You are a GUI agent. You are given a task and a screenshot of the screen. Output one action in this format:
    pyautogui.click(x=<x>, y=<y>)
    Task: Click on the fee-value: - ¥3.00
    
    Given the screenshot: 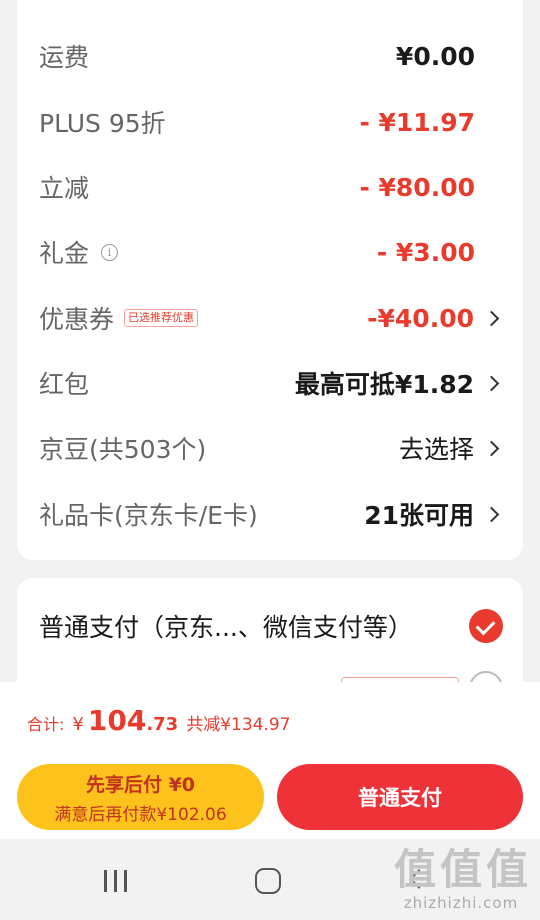 What is the action you would take?
    pyautogui.click(x=425, y=252)
    